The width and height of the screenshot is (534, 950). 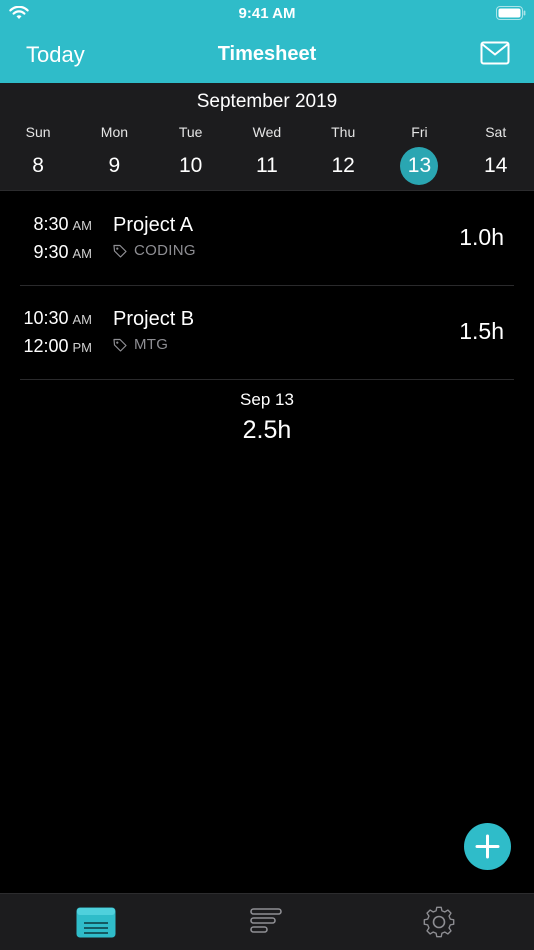 What do you see at coordinates (114, 132) in the screenshot?
I see `day-name: Mon` at bounding box center [114, 132].